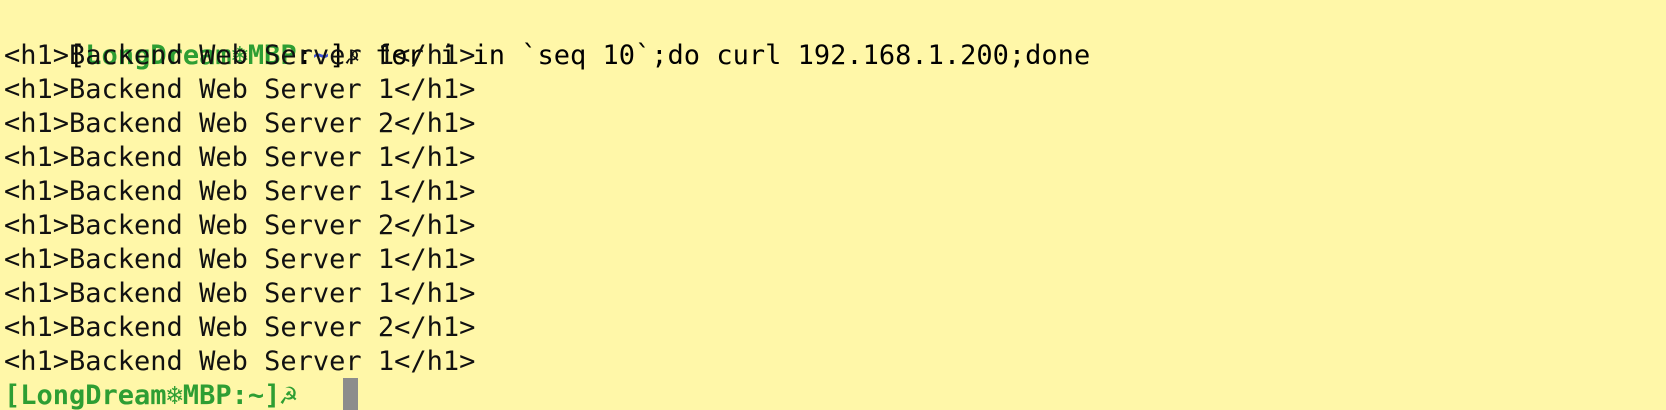 This screenshot has width=1666, height=410. Describe the element at coordinates (350, 394) in the screenshot. I see `text-cursor` at that location.